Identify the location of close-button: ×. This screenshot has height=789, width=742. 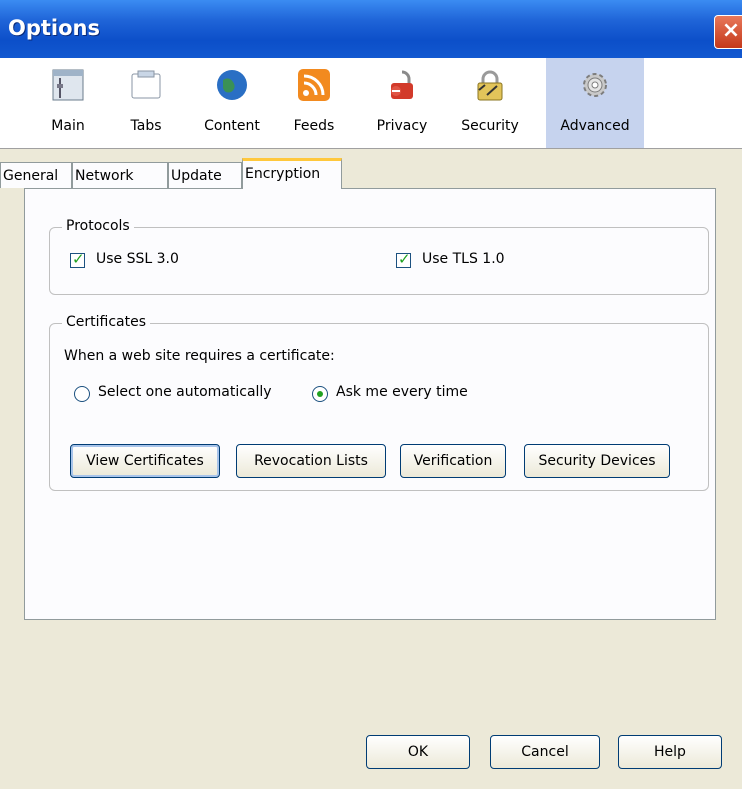
(728, 32).